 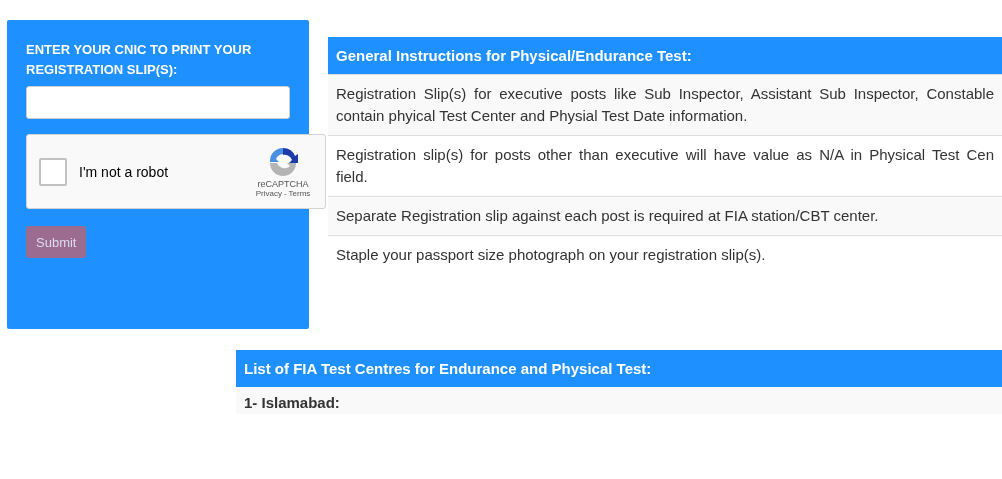 What do you see at coordinates (665, 166) in the screenshot?
I see `instruction-text: Registration slip(s) for posts other than executive will have value as N/A in Physical Test Cen field.` at bounding box center [665, 166].